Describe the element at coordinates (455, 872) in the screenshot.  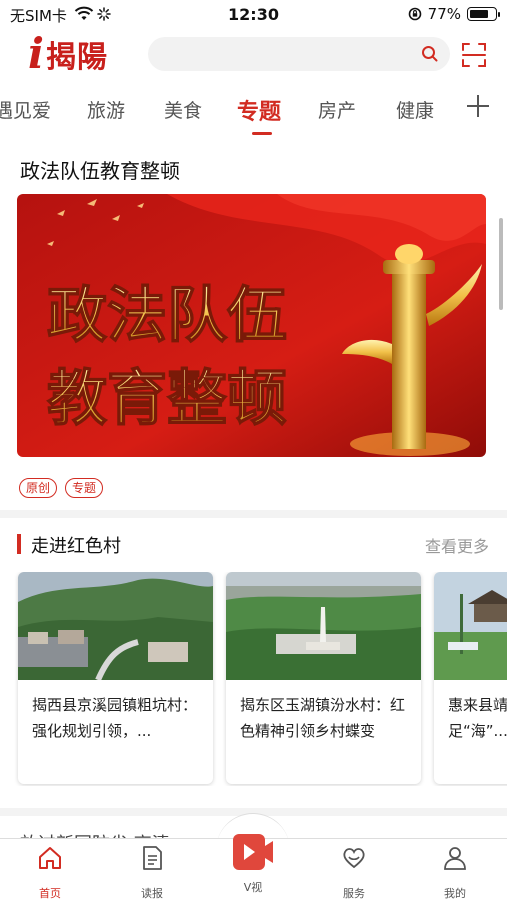
I see `nav-profile: 我的` at that location.